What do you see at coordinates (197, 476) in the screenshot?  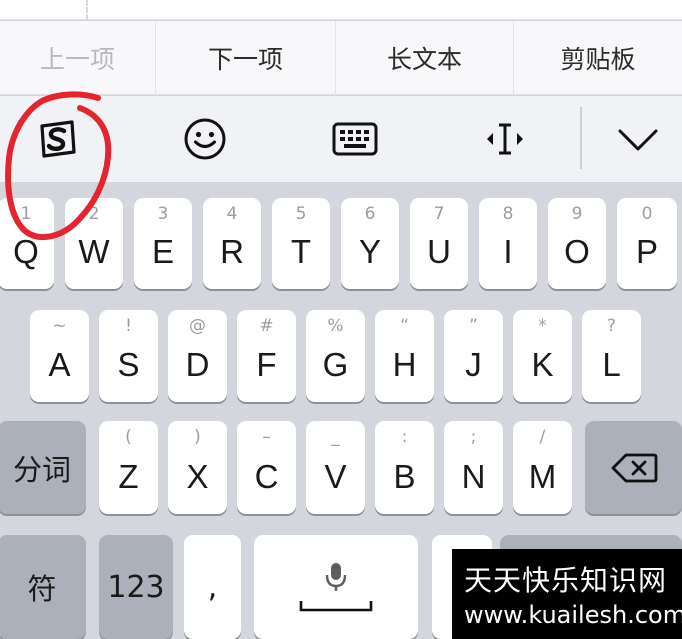 I see `key-label: X` at bounding box center [197, 476].